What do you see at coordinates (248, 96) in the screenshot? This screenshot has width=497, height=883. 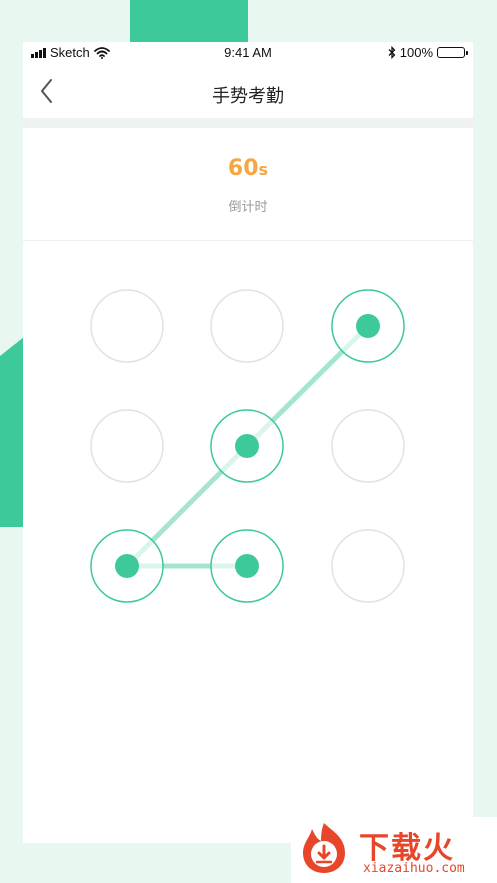 I see `page-title: 手势考勤` at bounding box center [248, 96].